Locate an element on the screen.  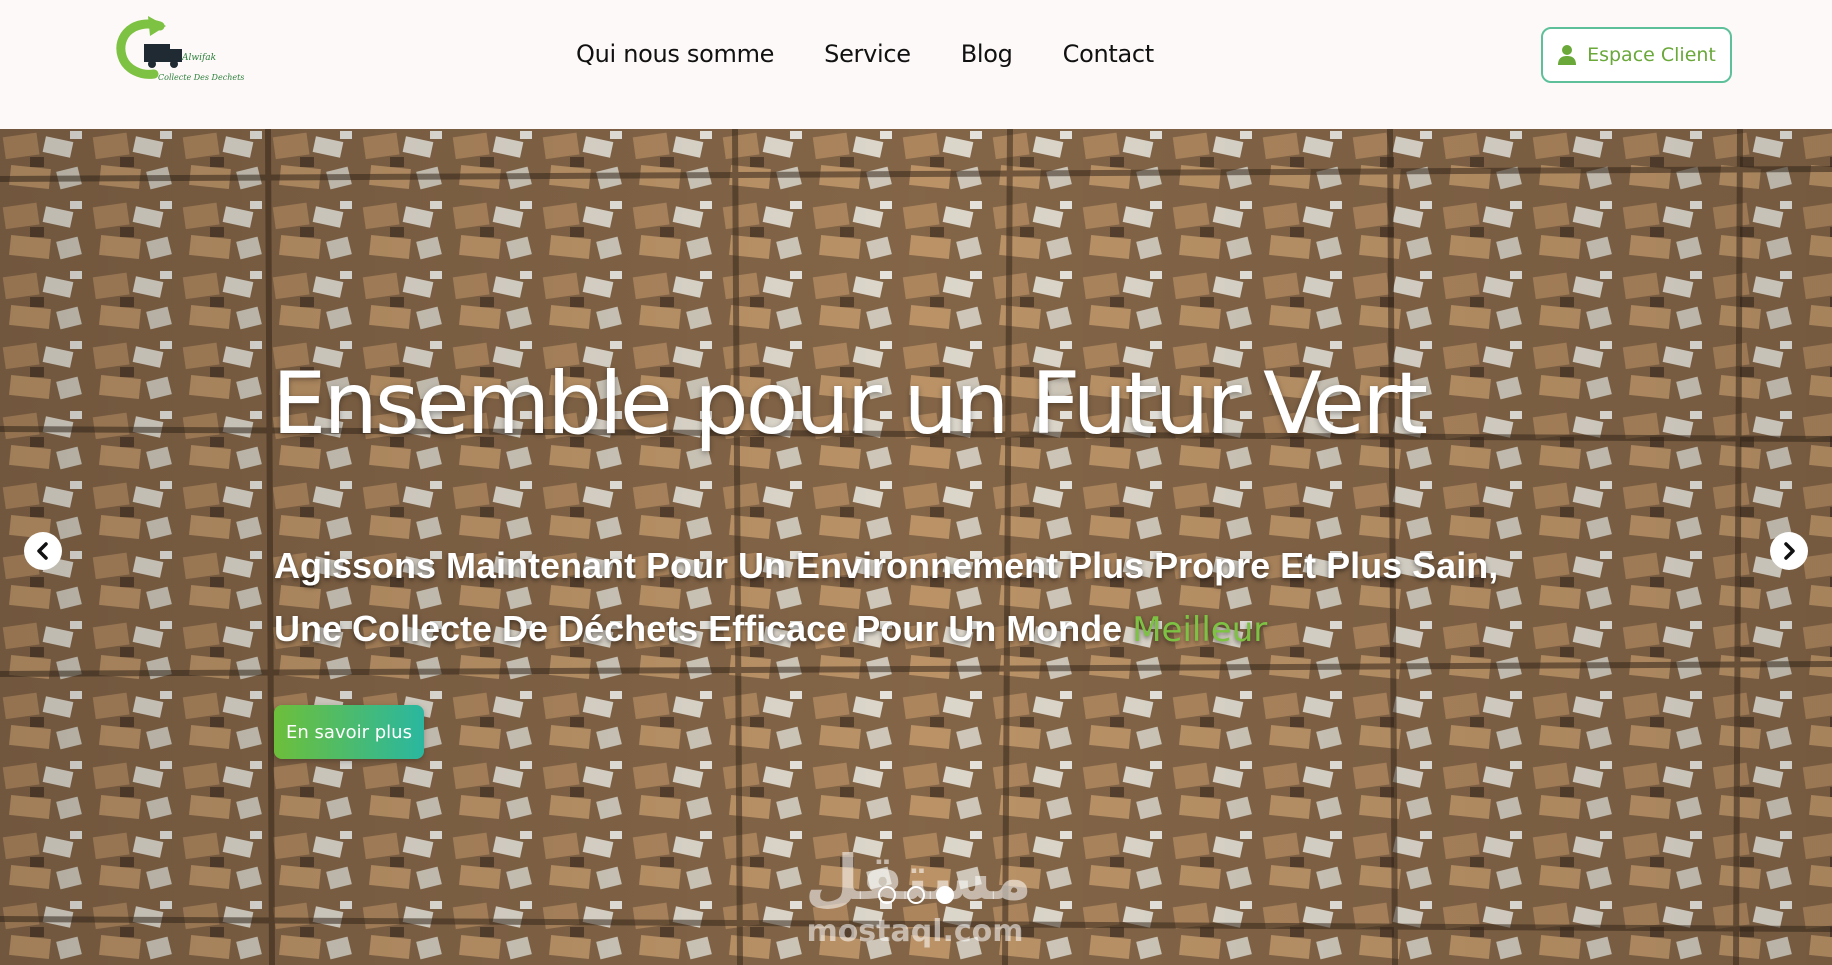
company-logo: Alwifak Collecte Des Dechets is located at coordinates (179, 50).